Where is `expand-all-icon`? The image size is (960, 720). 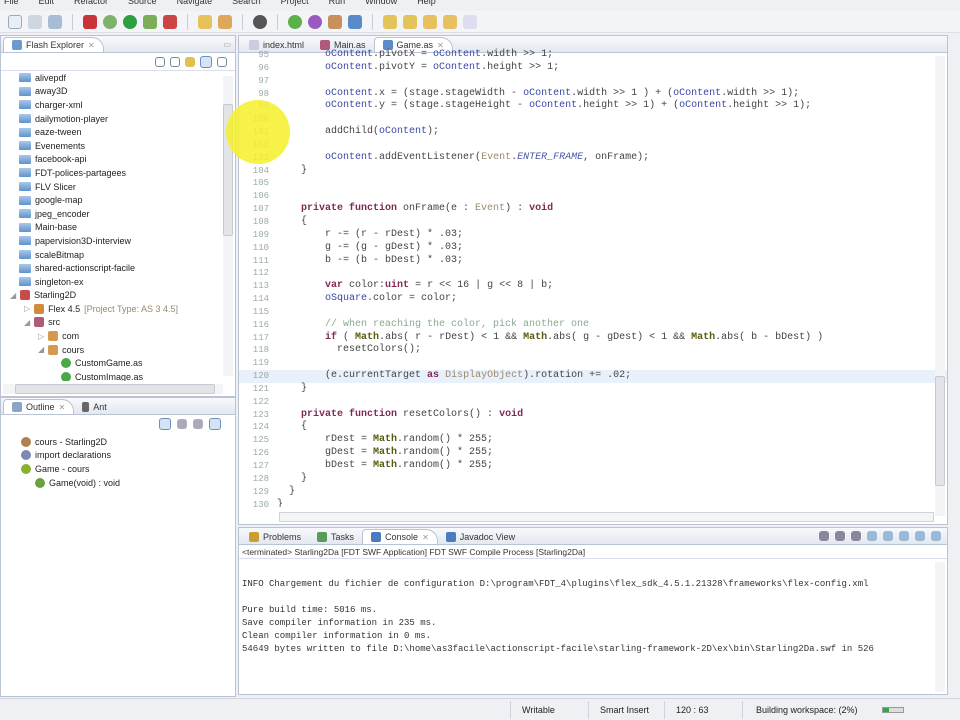 expand-all-icon is located at coordinates (175, 61).